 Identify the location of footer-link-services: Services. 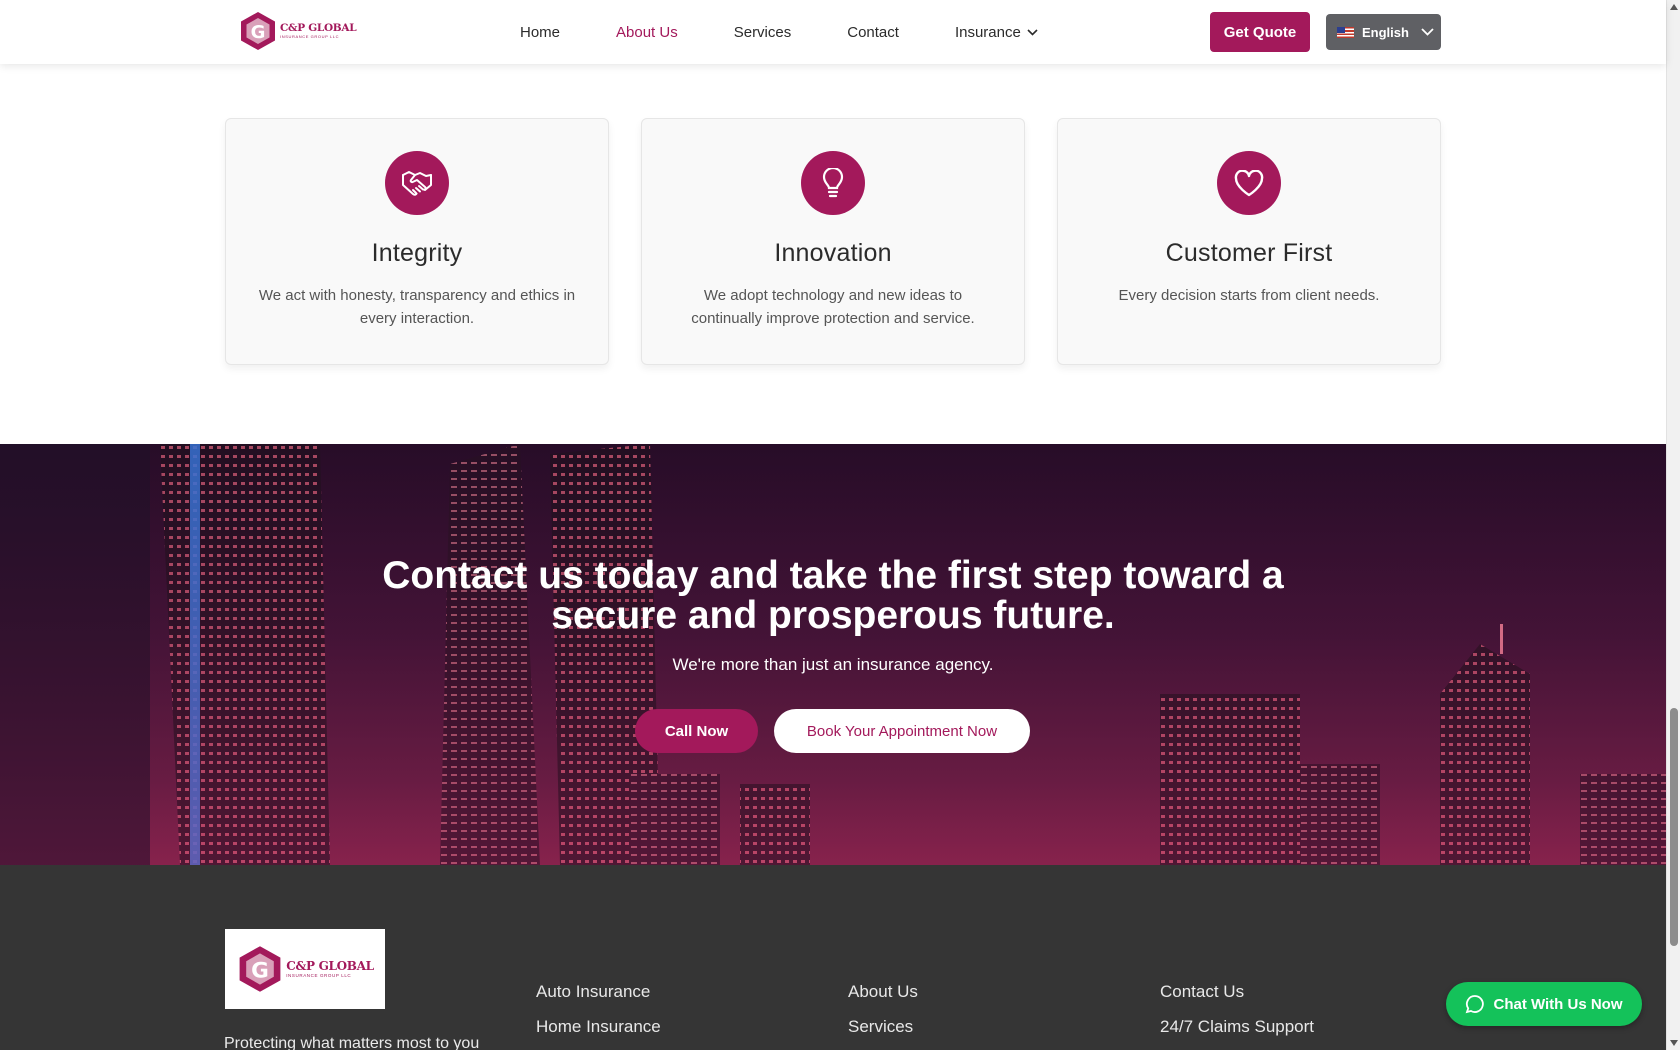
(883, 1027).